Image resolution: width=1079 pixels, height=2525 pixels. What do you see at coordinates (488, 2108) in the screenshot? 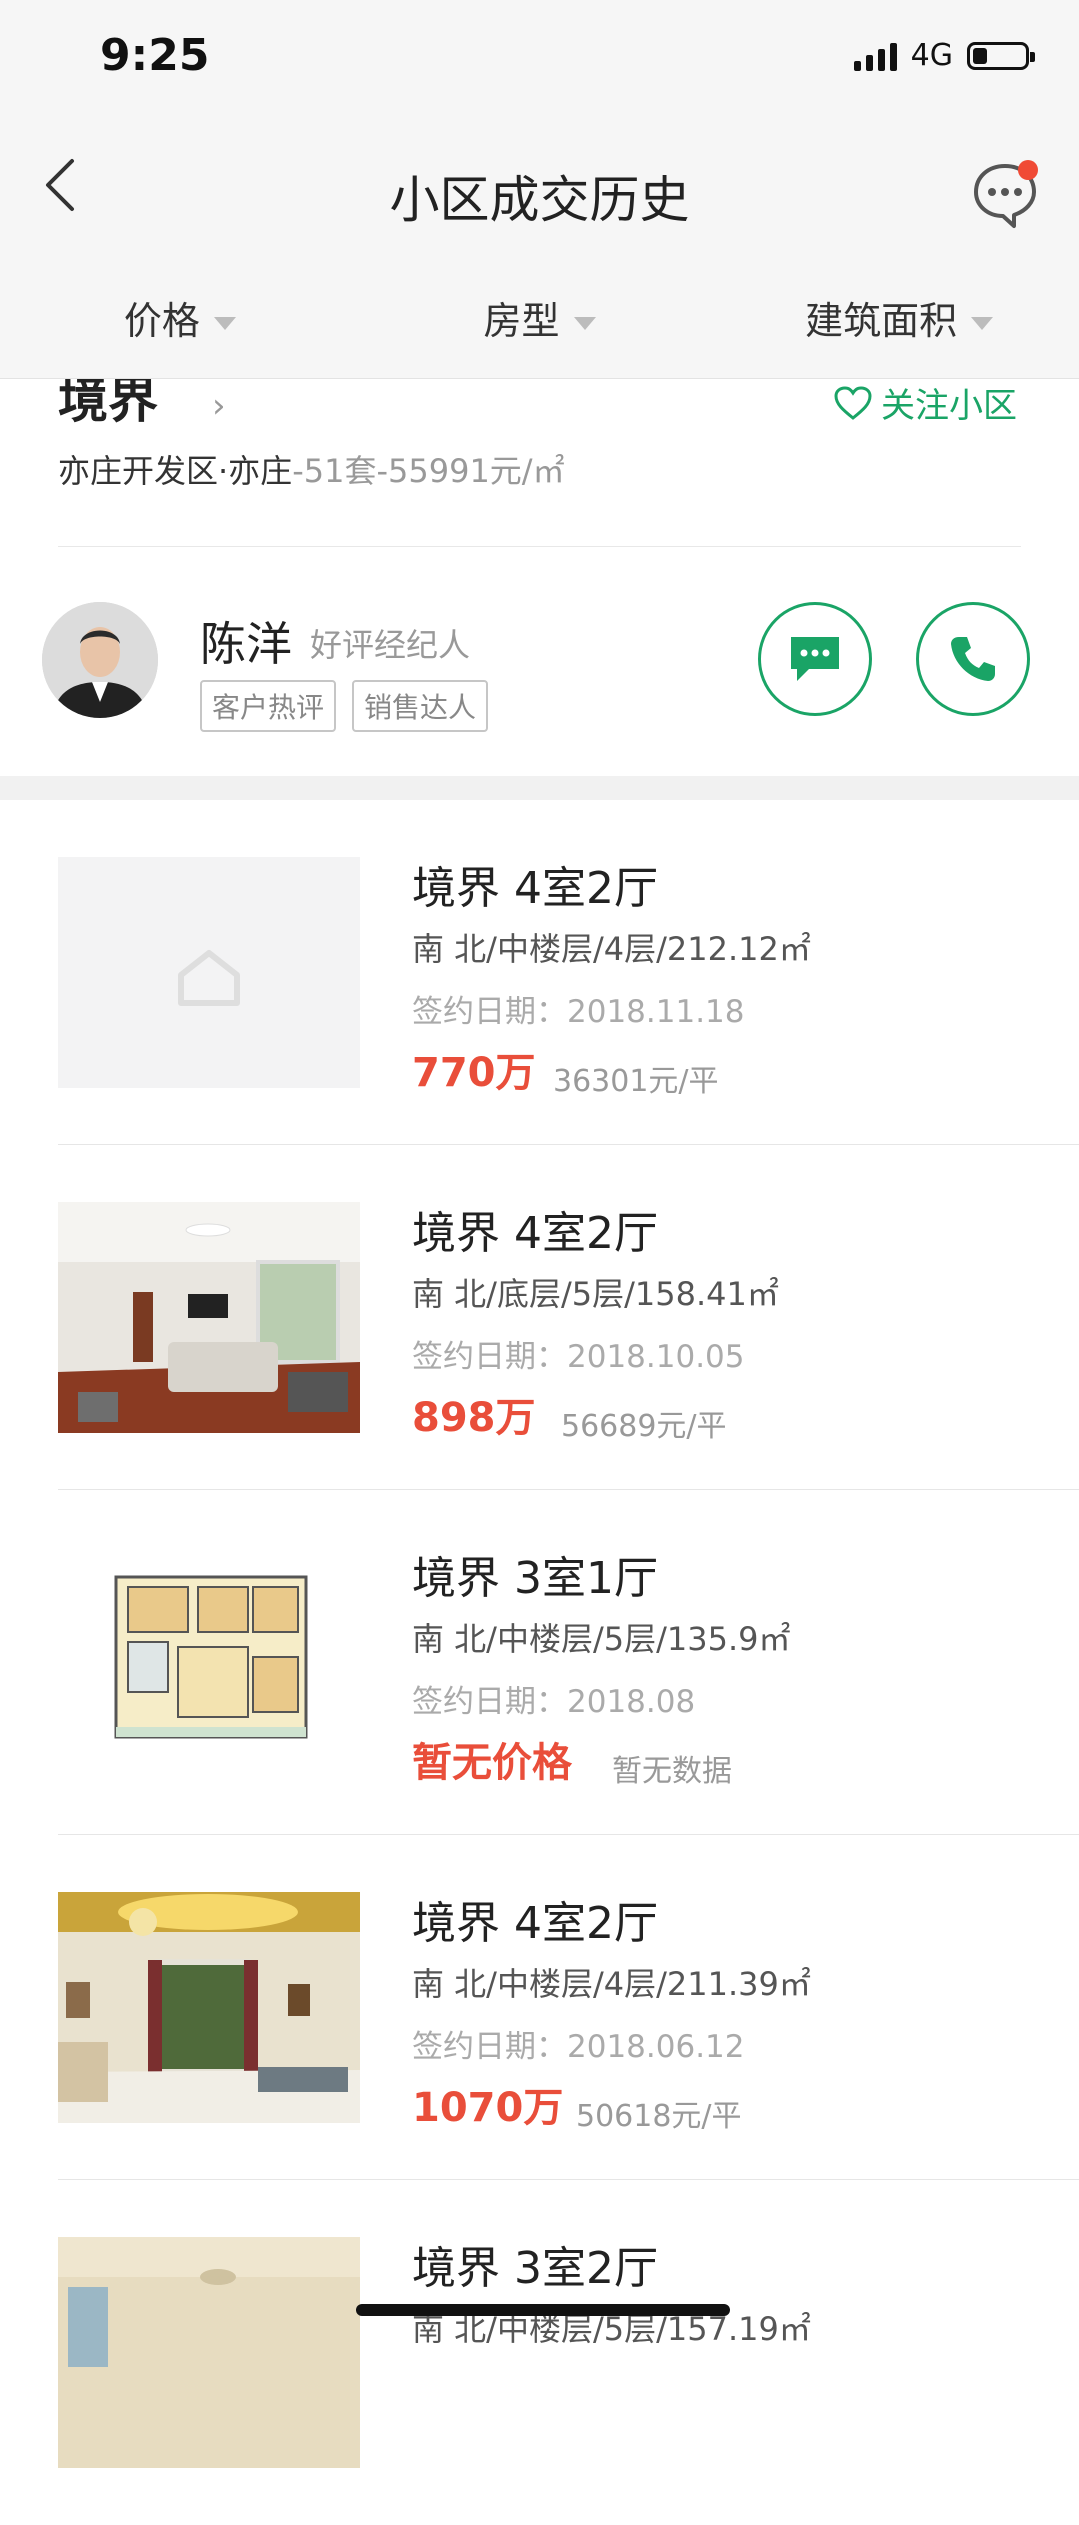
I see `listing-price: 1070万` at bounding box center [488, 2108].